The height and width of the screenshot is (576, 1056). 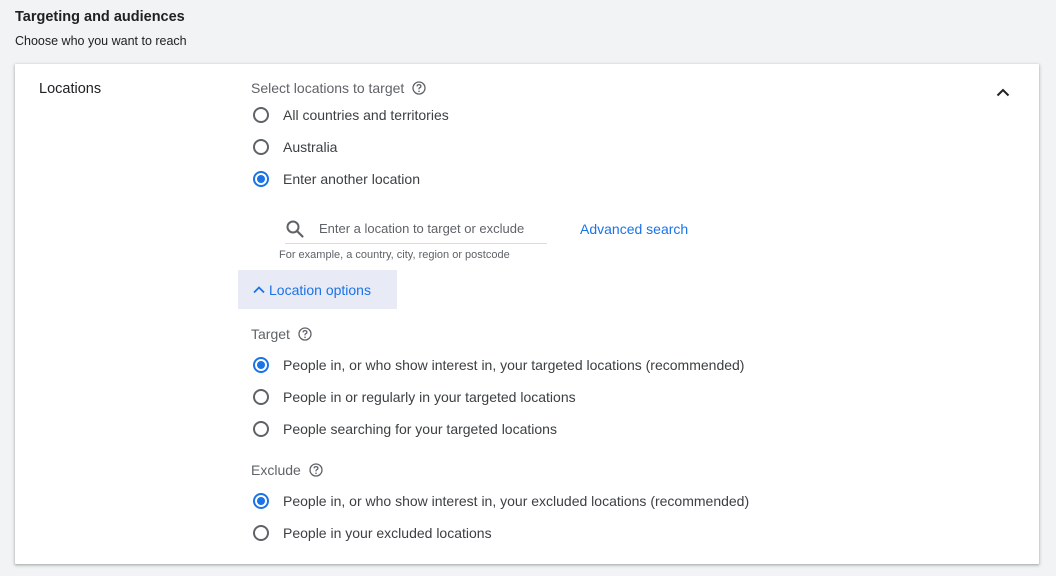 I want to click on target-label-text: Target, so click(x=270, y=334).